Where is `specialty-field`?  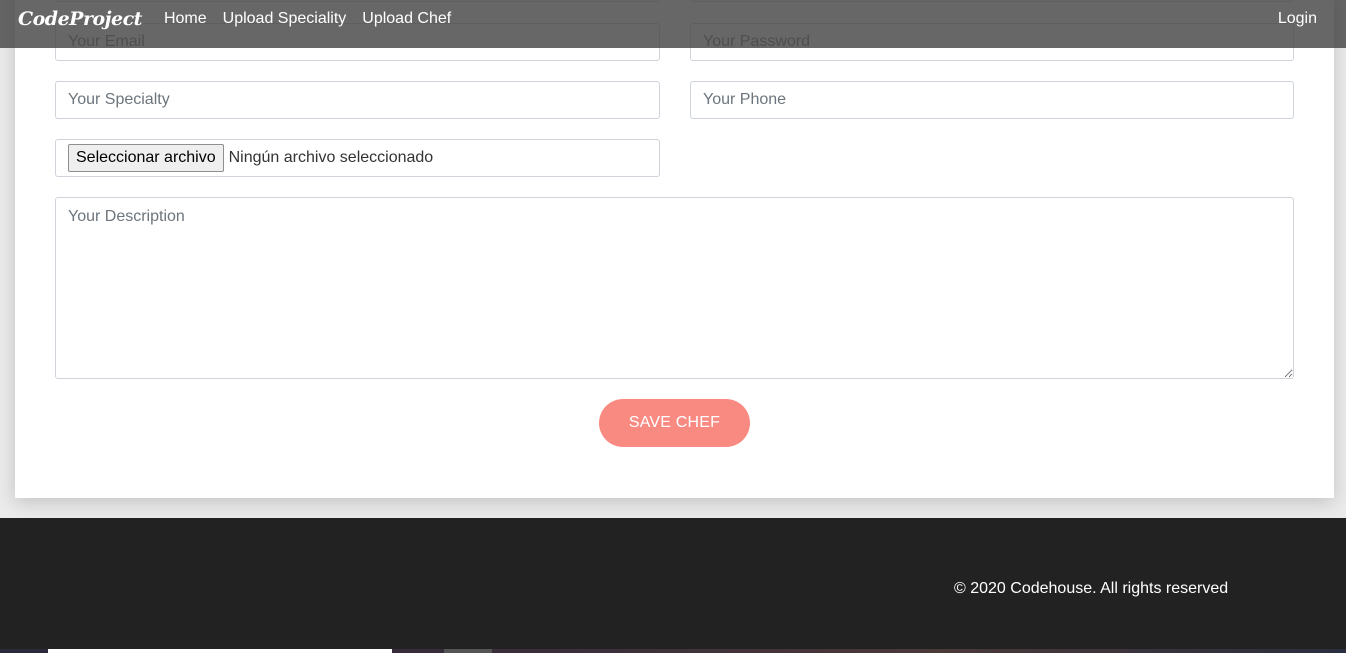 specialty-field is located at coordinates (357, 100).